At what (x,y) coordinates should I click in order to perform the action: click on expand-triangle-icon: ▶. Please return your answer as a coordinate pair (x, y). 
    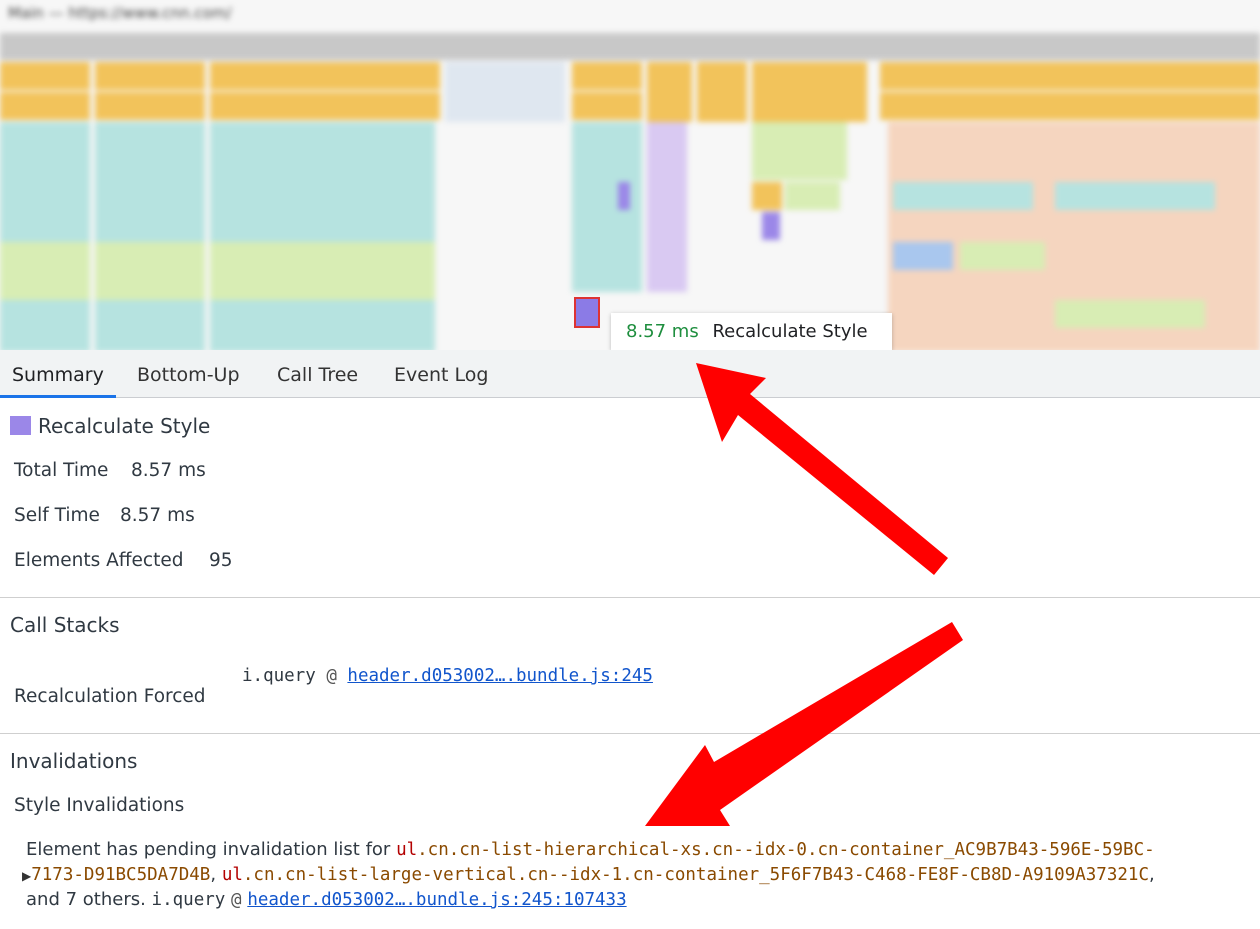
    Looking at the image, I should click on (26, 876).